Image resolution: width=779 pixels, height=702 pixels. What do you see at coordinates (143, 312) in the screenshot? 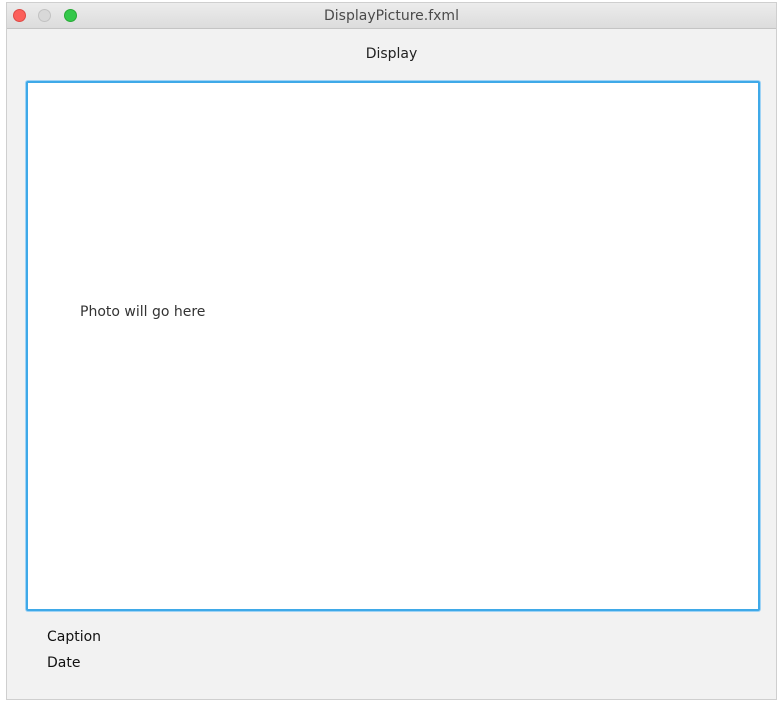
I see `photo-placeholder-label: Photo will go here` at bounding box center [143, 312].